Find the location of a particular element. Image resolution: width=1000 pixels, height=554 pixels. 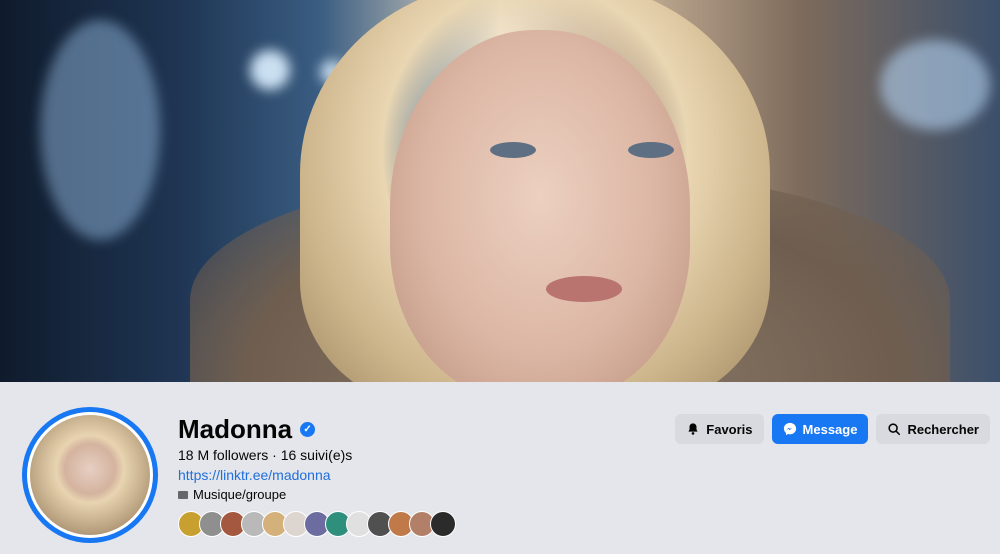

followers-preview is located at coordinates (317, 524).